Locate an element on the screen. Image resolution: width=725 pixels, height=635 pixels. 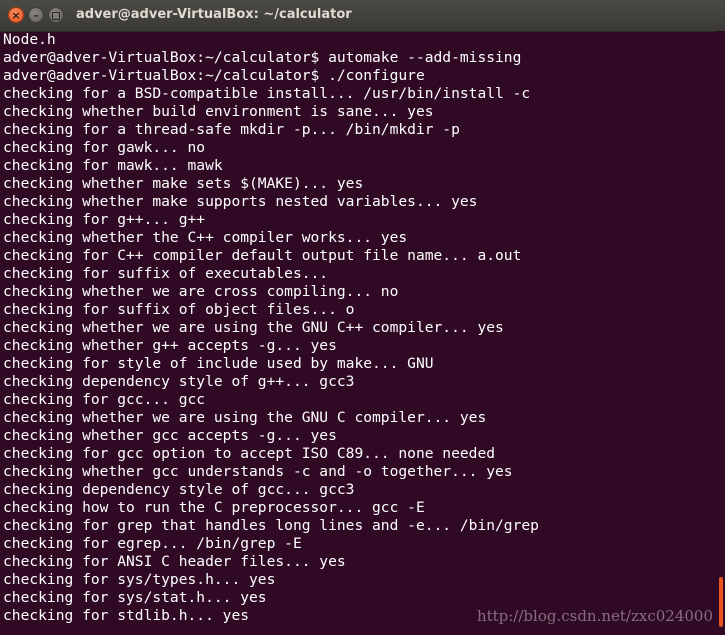
terminal-line: checking whether g++ accepts -g... yes is located at coordinates (170, 345).